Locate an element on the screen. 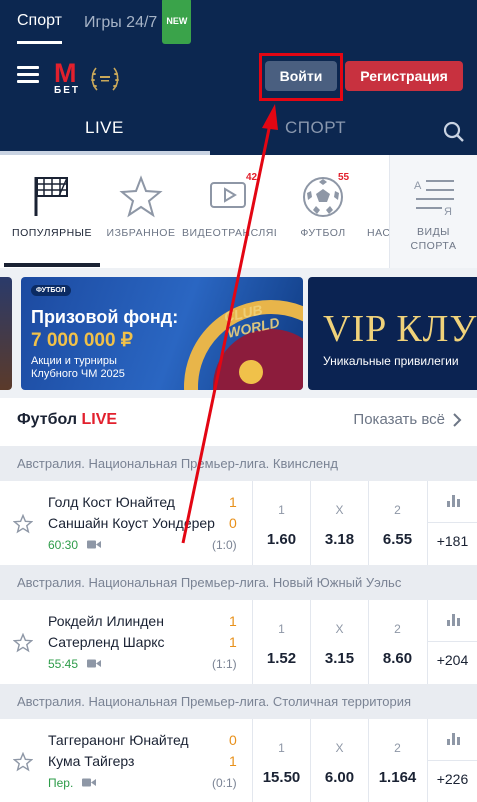  category-label: ВИДЕОТРАНСЛЯЦИИ is located at coordinates (229, 233).